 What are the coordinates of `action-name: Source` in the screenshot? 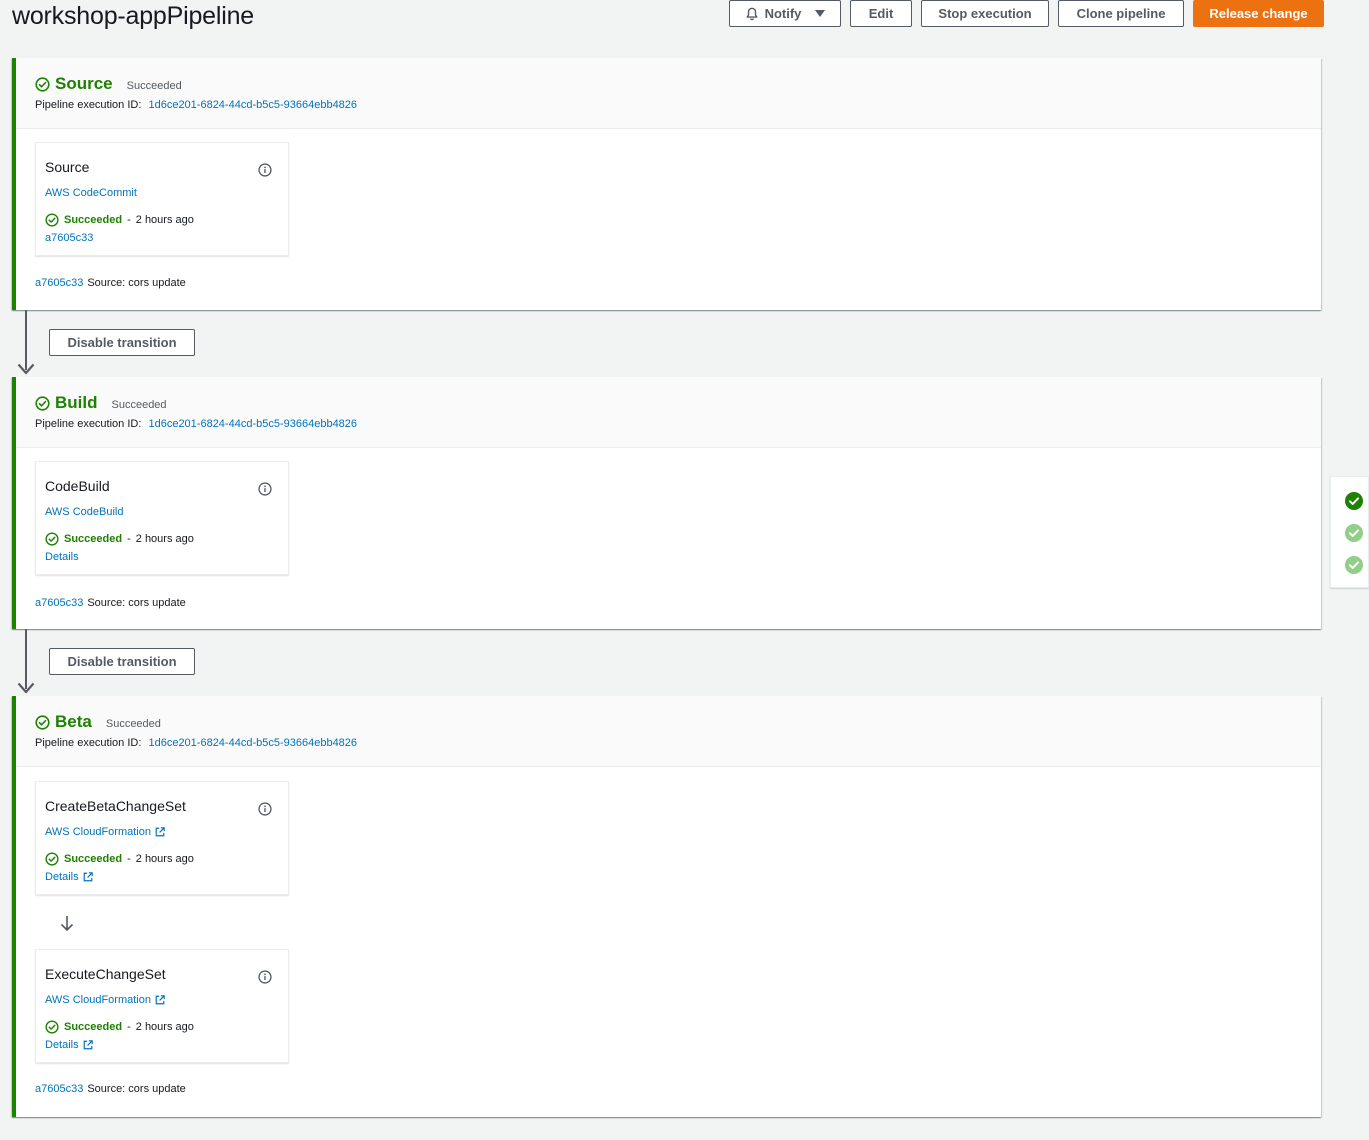 It's located at (67, 167).